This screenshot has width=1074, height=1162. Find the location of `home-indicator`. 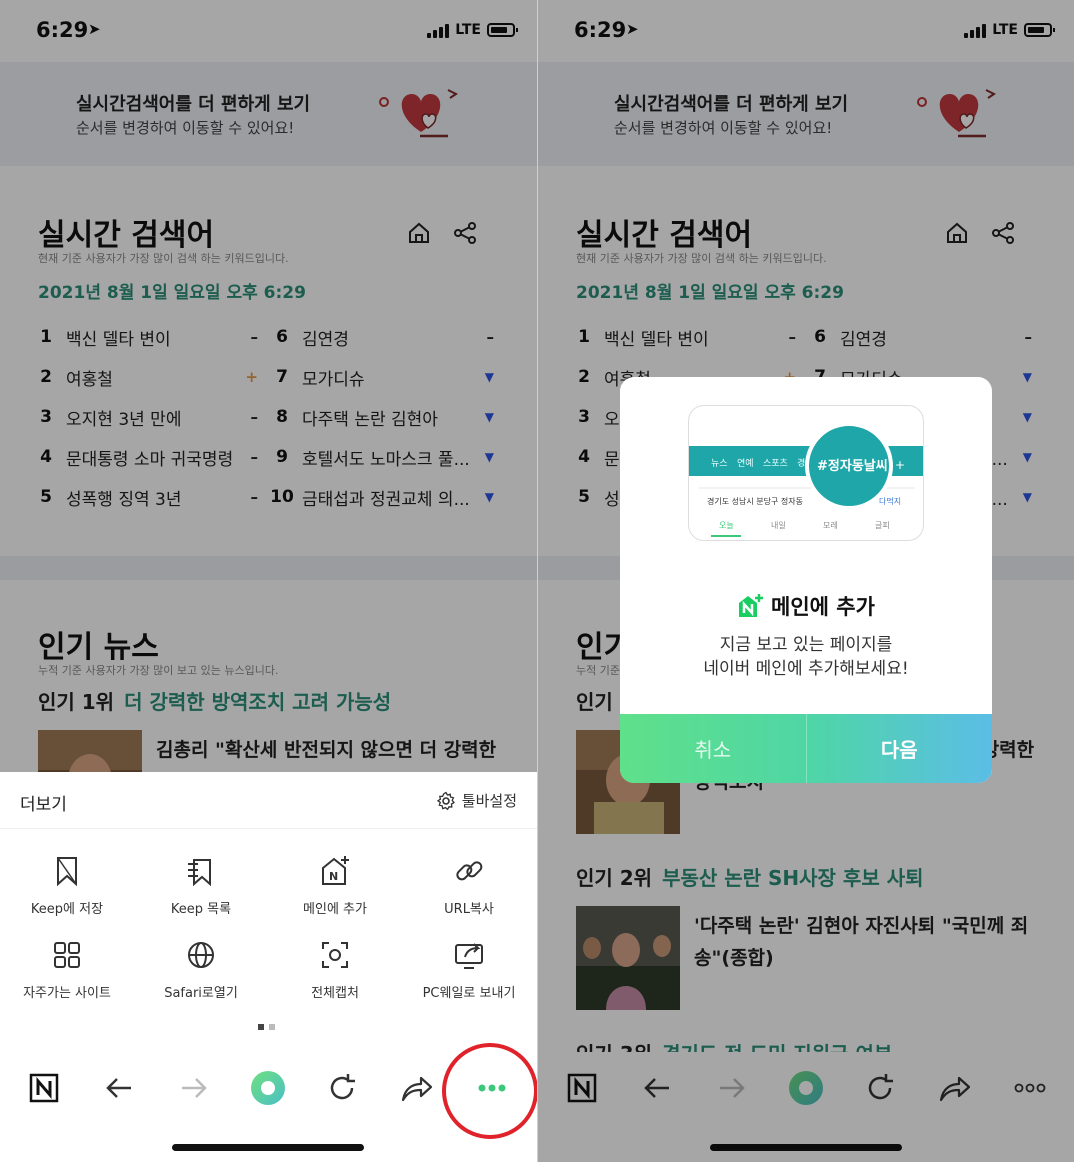

home-indicator is located at coordinates (268, 1147).